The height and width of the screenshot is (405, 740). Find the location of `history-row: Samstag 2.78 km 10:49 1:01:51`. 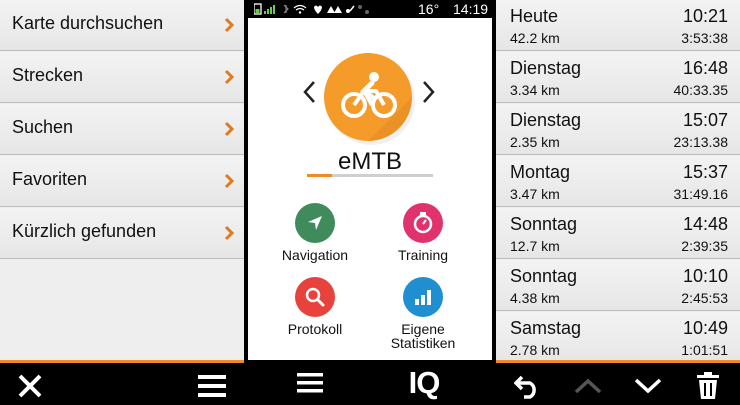

history-row: Samstag 2.78 km 10:49 1:01:51 is located at coordinates (618, 337).